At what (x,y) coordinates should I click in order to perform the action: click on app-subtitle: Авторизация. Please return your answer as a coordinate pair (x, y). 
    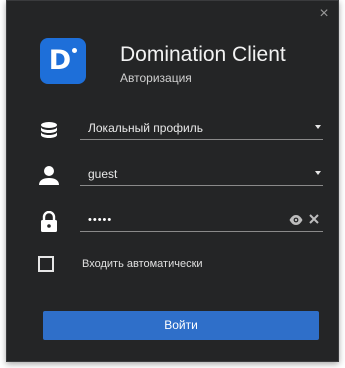
    Looking at the image, I should click on (156, 78).